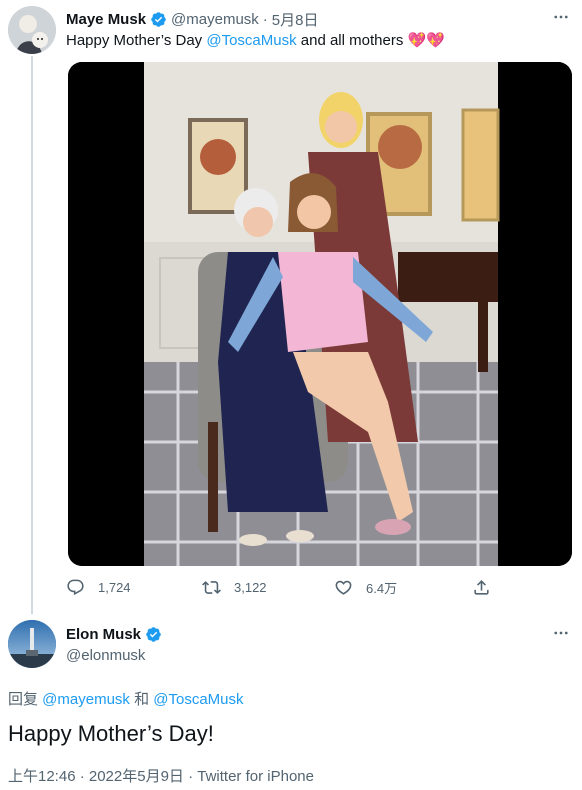  I want to click on share-button, so click(481, 587).